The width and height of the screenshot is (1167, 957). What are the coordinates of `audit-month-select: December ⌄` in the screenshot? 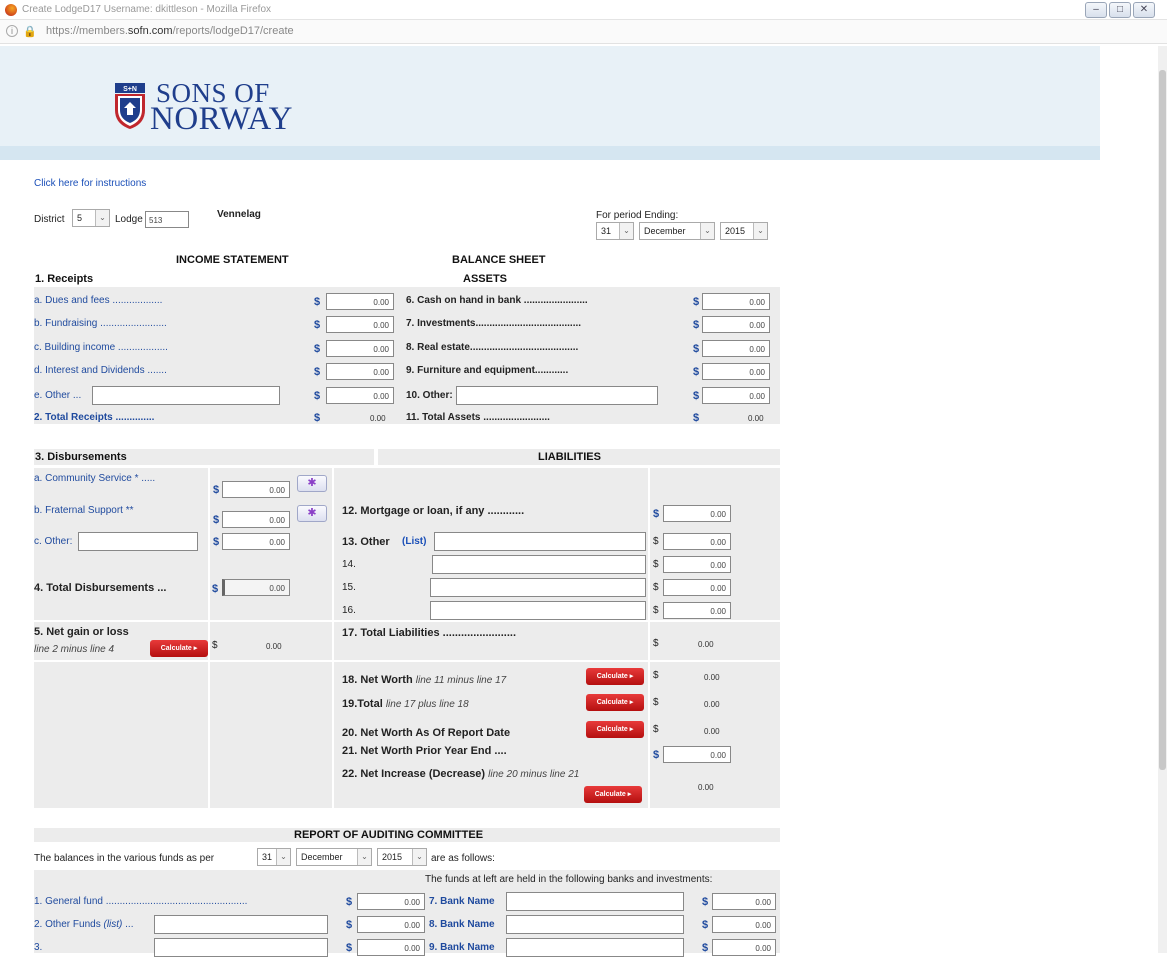 It's located at (334, 857).